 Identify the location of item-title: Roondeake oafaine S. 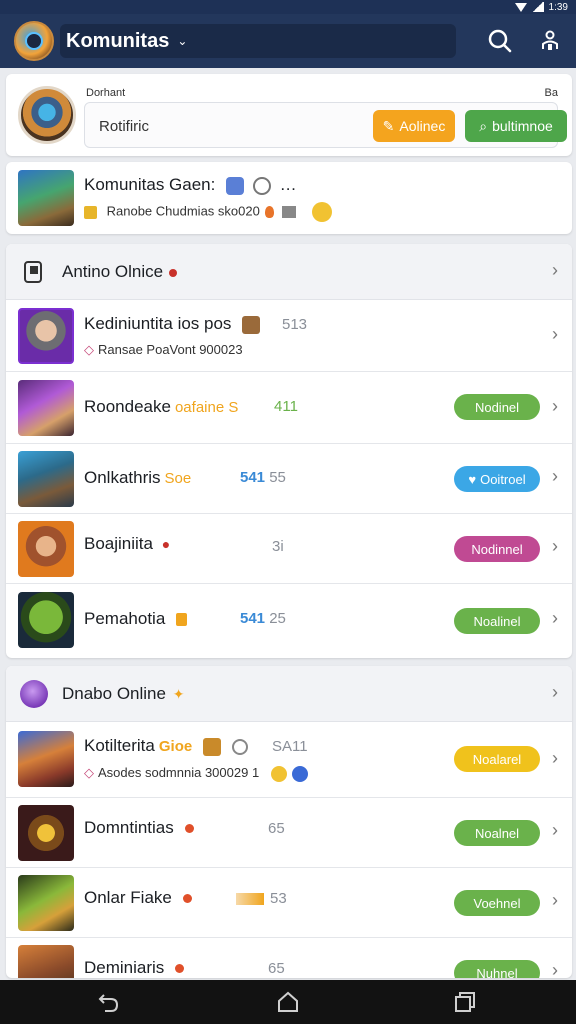
(161, 406).